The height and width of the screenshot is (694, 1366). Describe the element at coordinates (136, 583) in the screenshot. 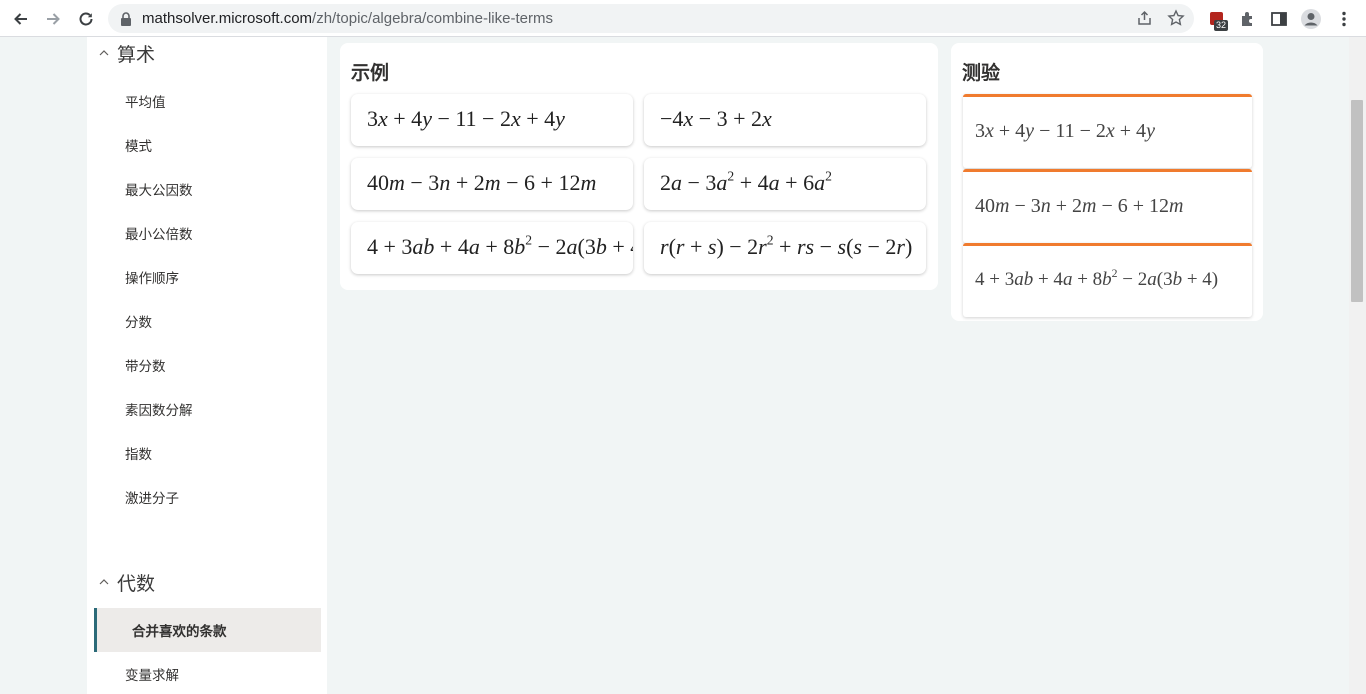

I see `section-algebra-label: 代数` at that location.